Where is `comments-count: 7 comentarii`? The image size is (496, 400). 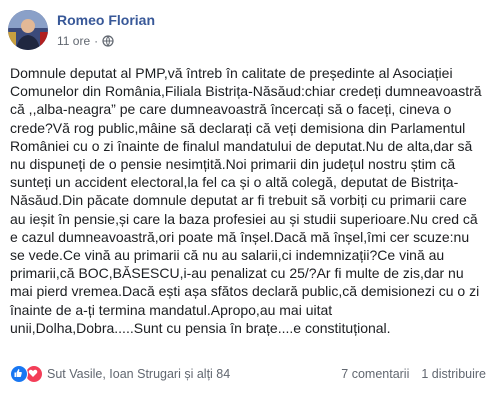 comments-count: 7 comentarii is located at coordinates (375, 374).